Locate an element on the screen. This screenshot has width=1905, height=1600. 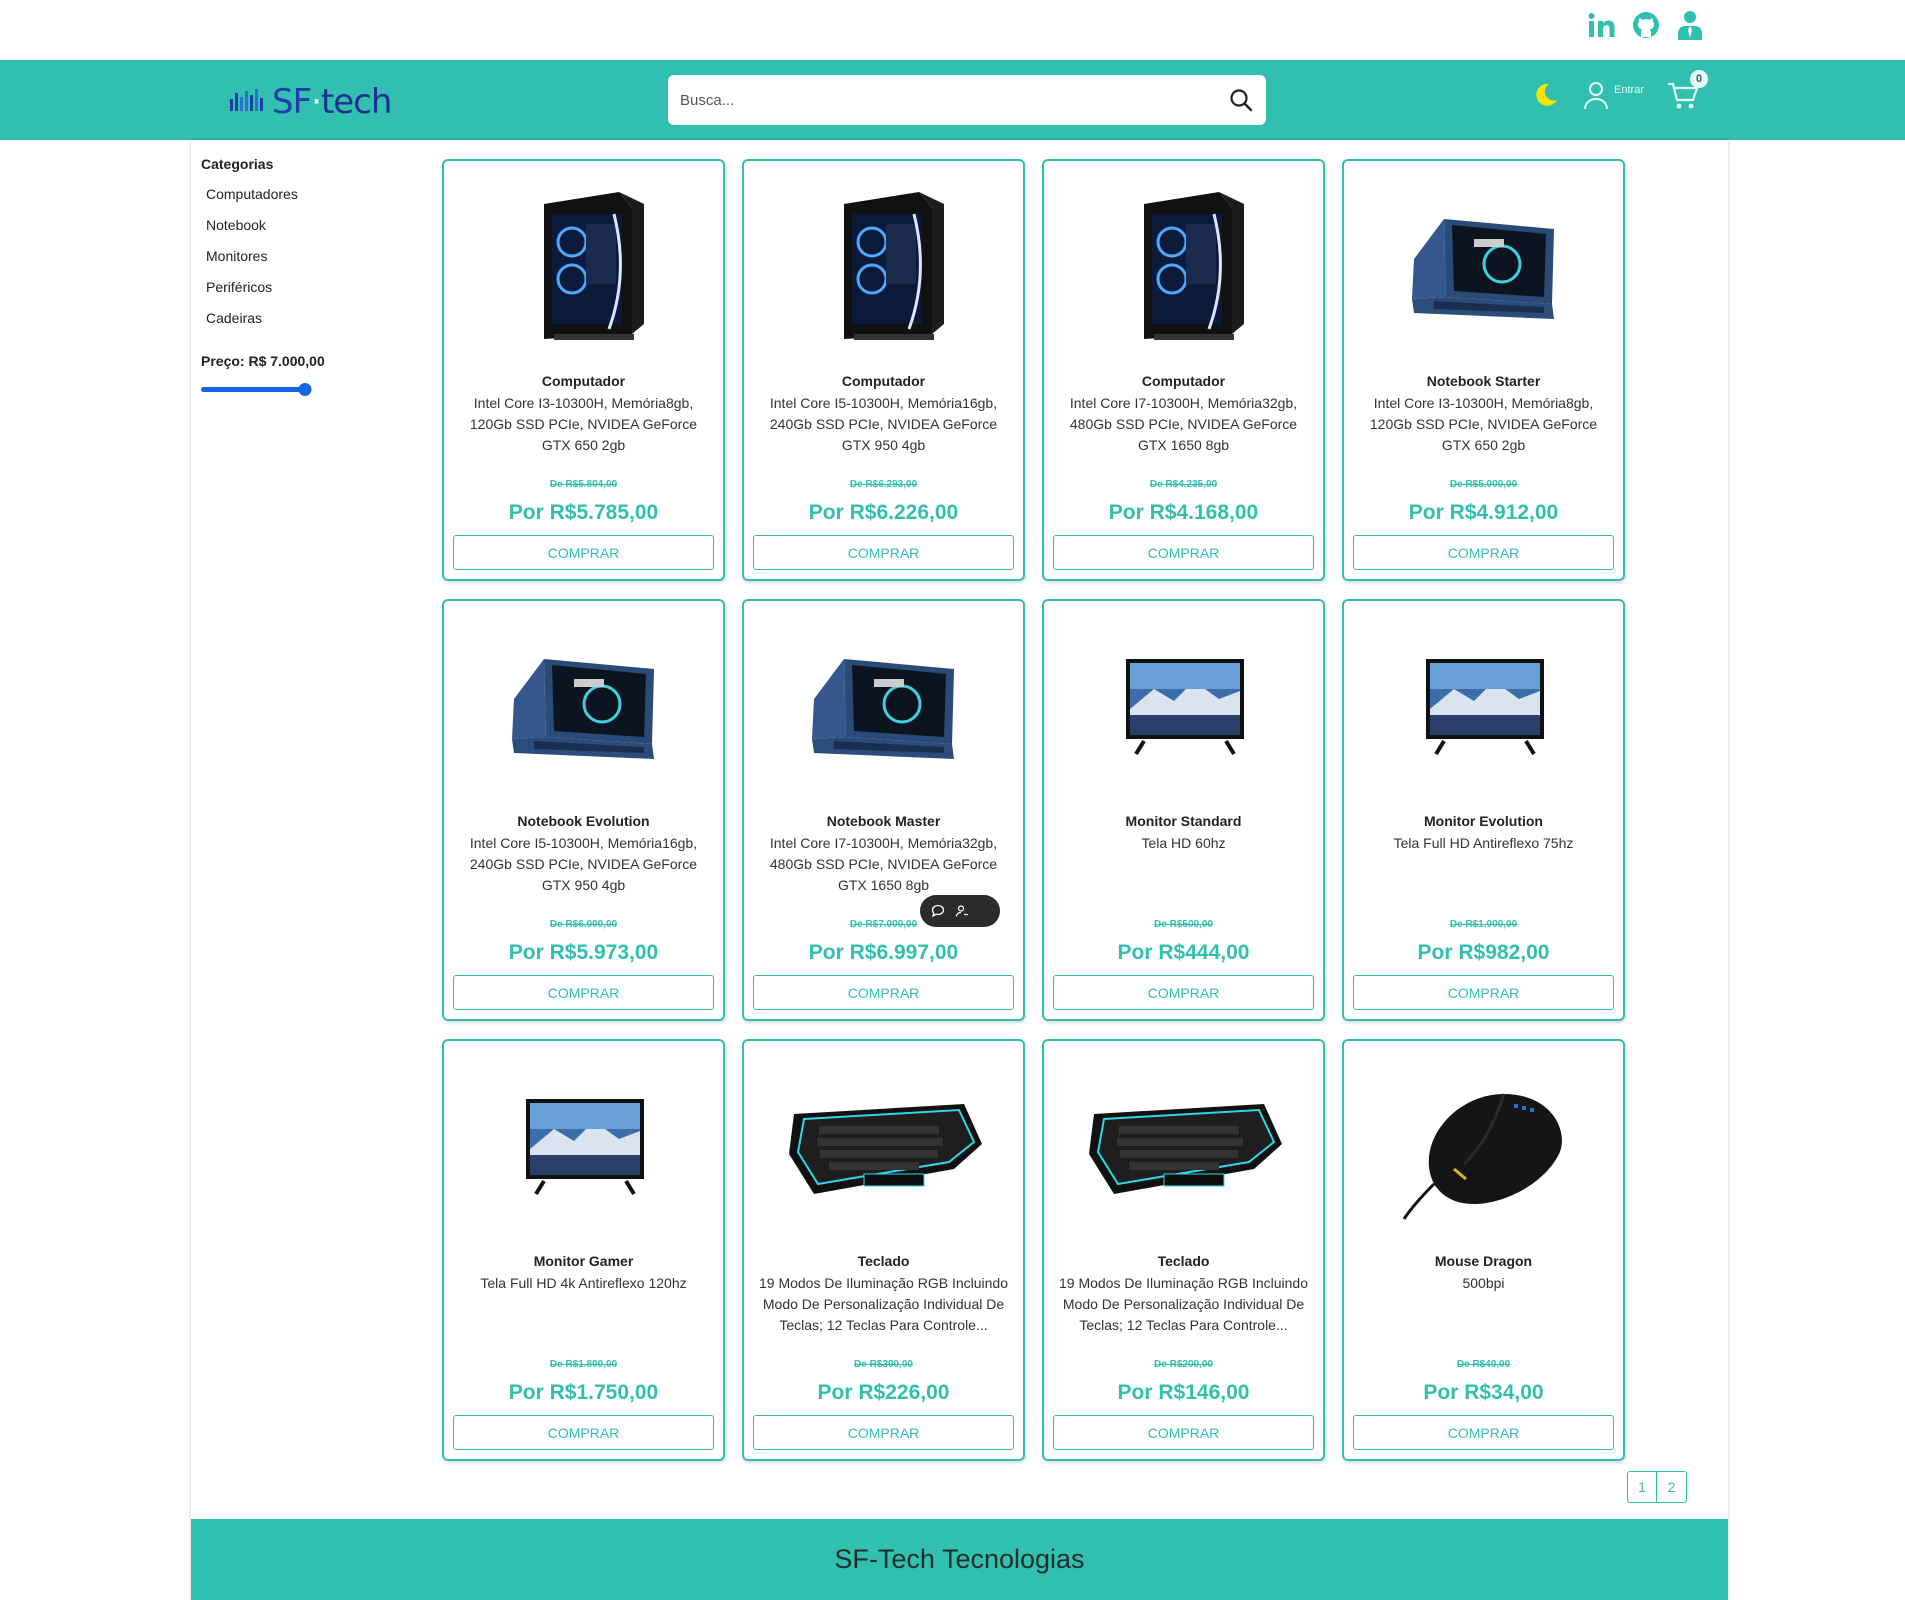
add-person-icon is located at coordinates (962, 911).